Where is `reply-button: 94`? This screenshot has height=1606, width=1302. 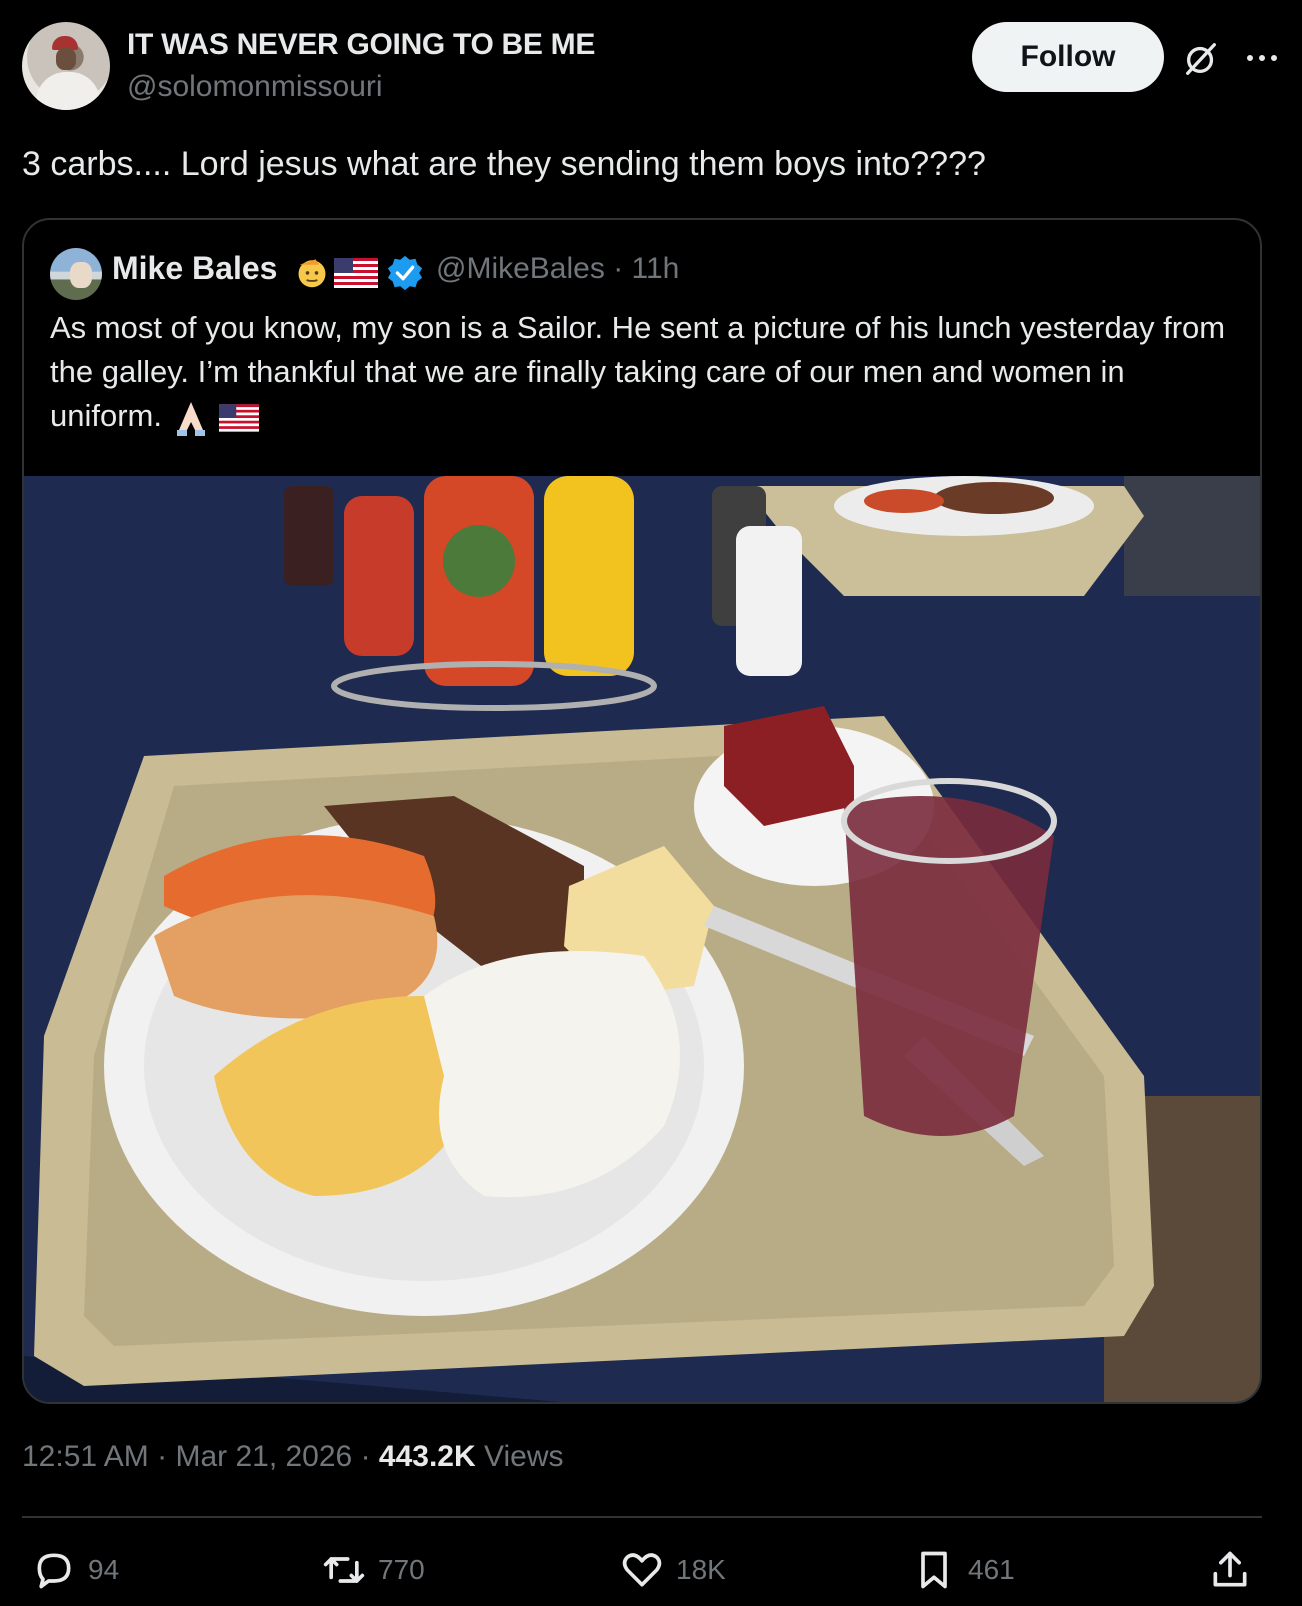
reply-button: 94 is located at coordinates (75, 1570).